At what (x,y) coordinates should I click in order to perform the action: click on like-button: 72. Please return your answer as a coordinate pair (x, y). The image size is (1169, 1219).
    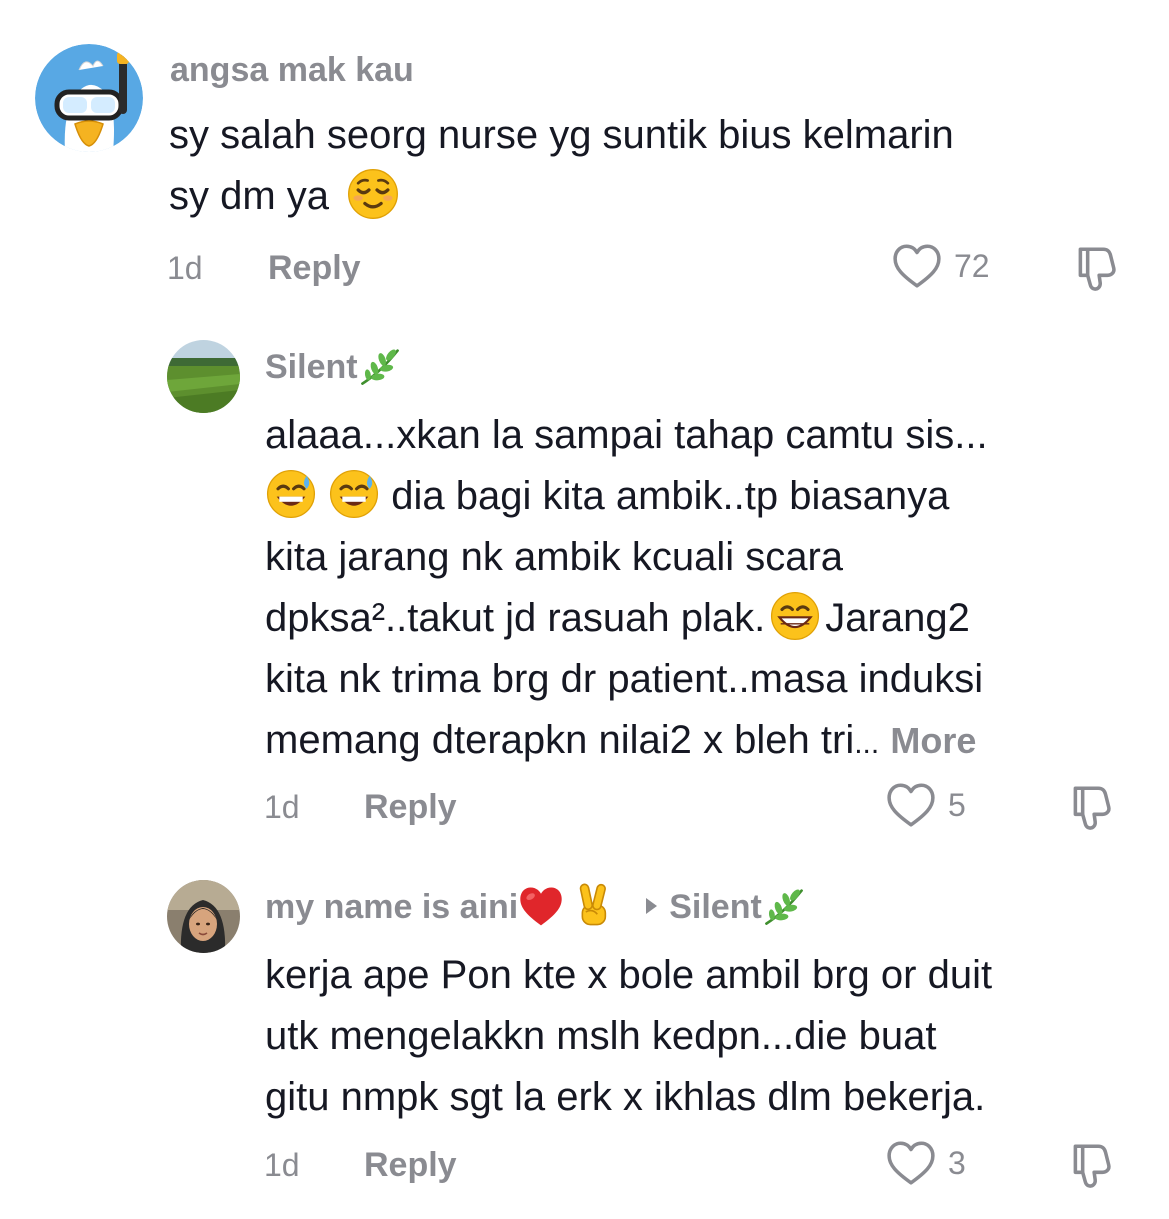
    Looking at the image, I should click on (941, 266).